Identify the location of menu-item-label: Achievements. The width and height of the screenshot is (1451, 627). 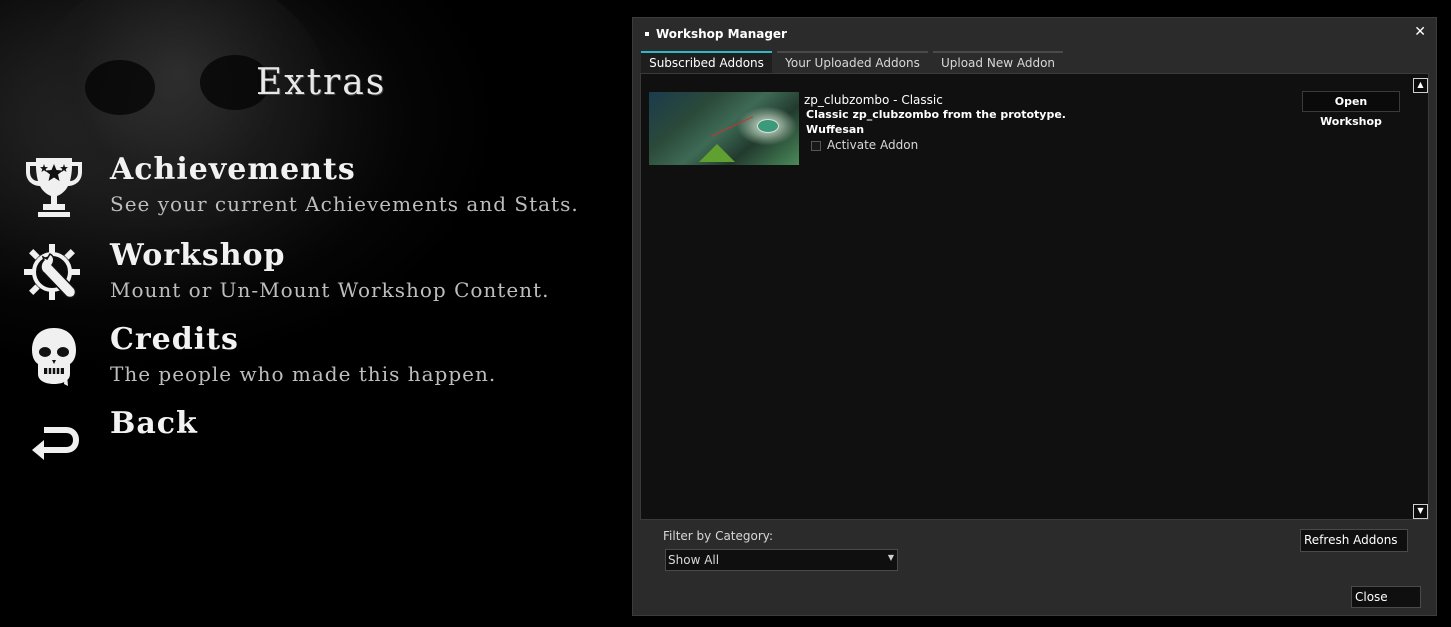
(233, 169).